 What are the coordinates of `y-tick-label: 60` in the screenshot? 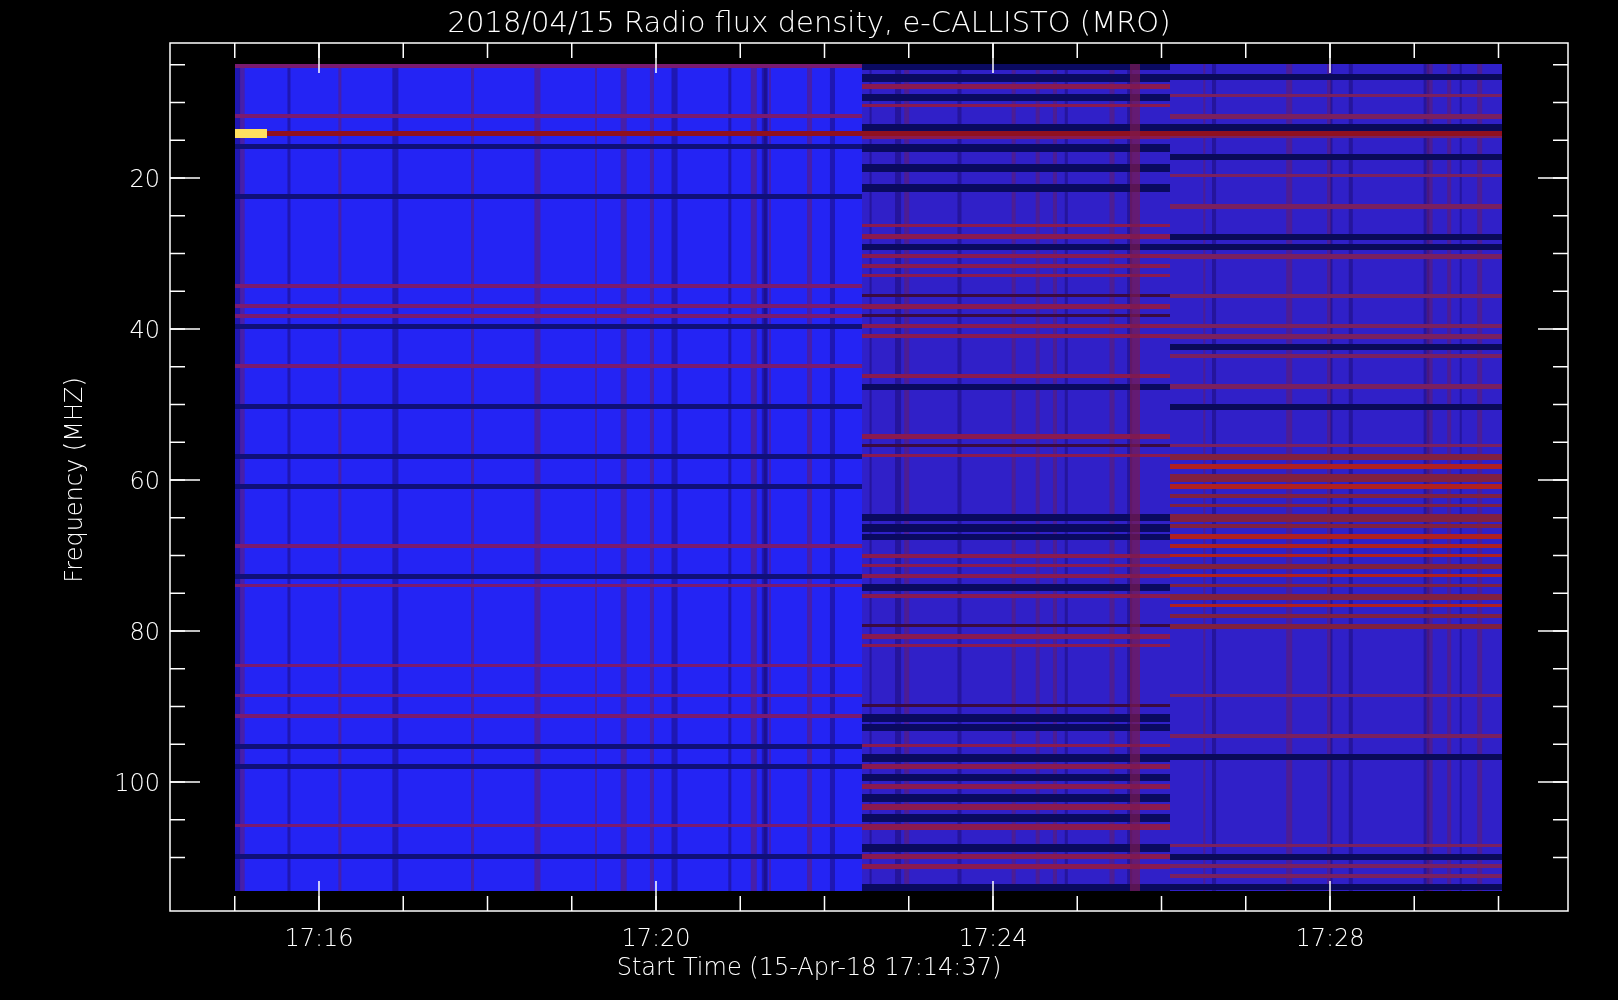 It's located at (144, 481).